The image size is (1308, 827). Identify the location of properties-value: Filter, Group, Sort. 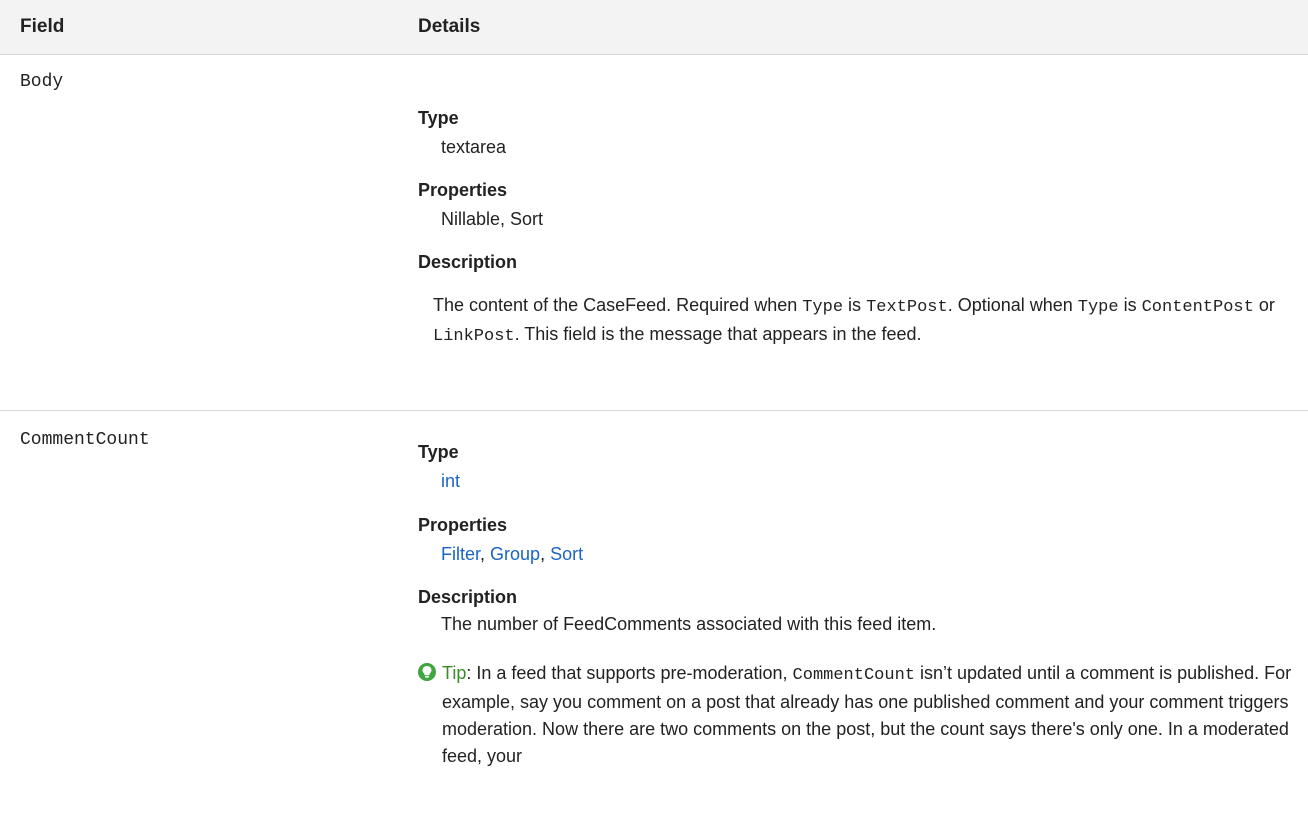
(512, 554).